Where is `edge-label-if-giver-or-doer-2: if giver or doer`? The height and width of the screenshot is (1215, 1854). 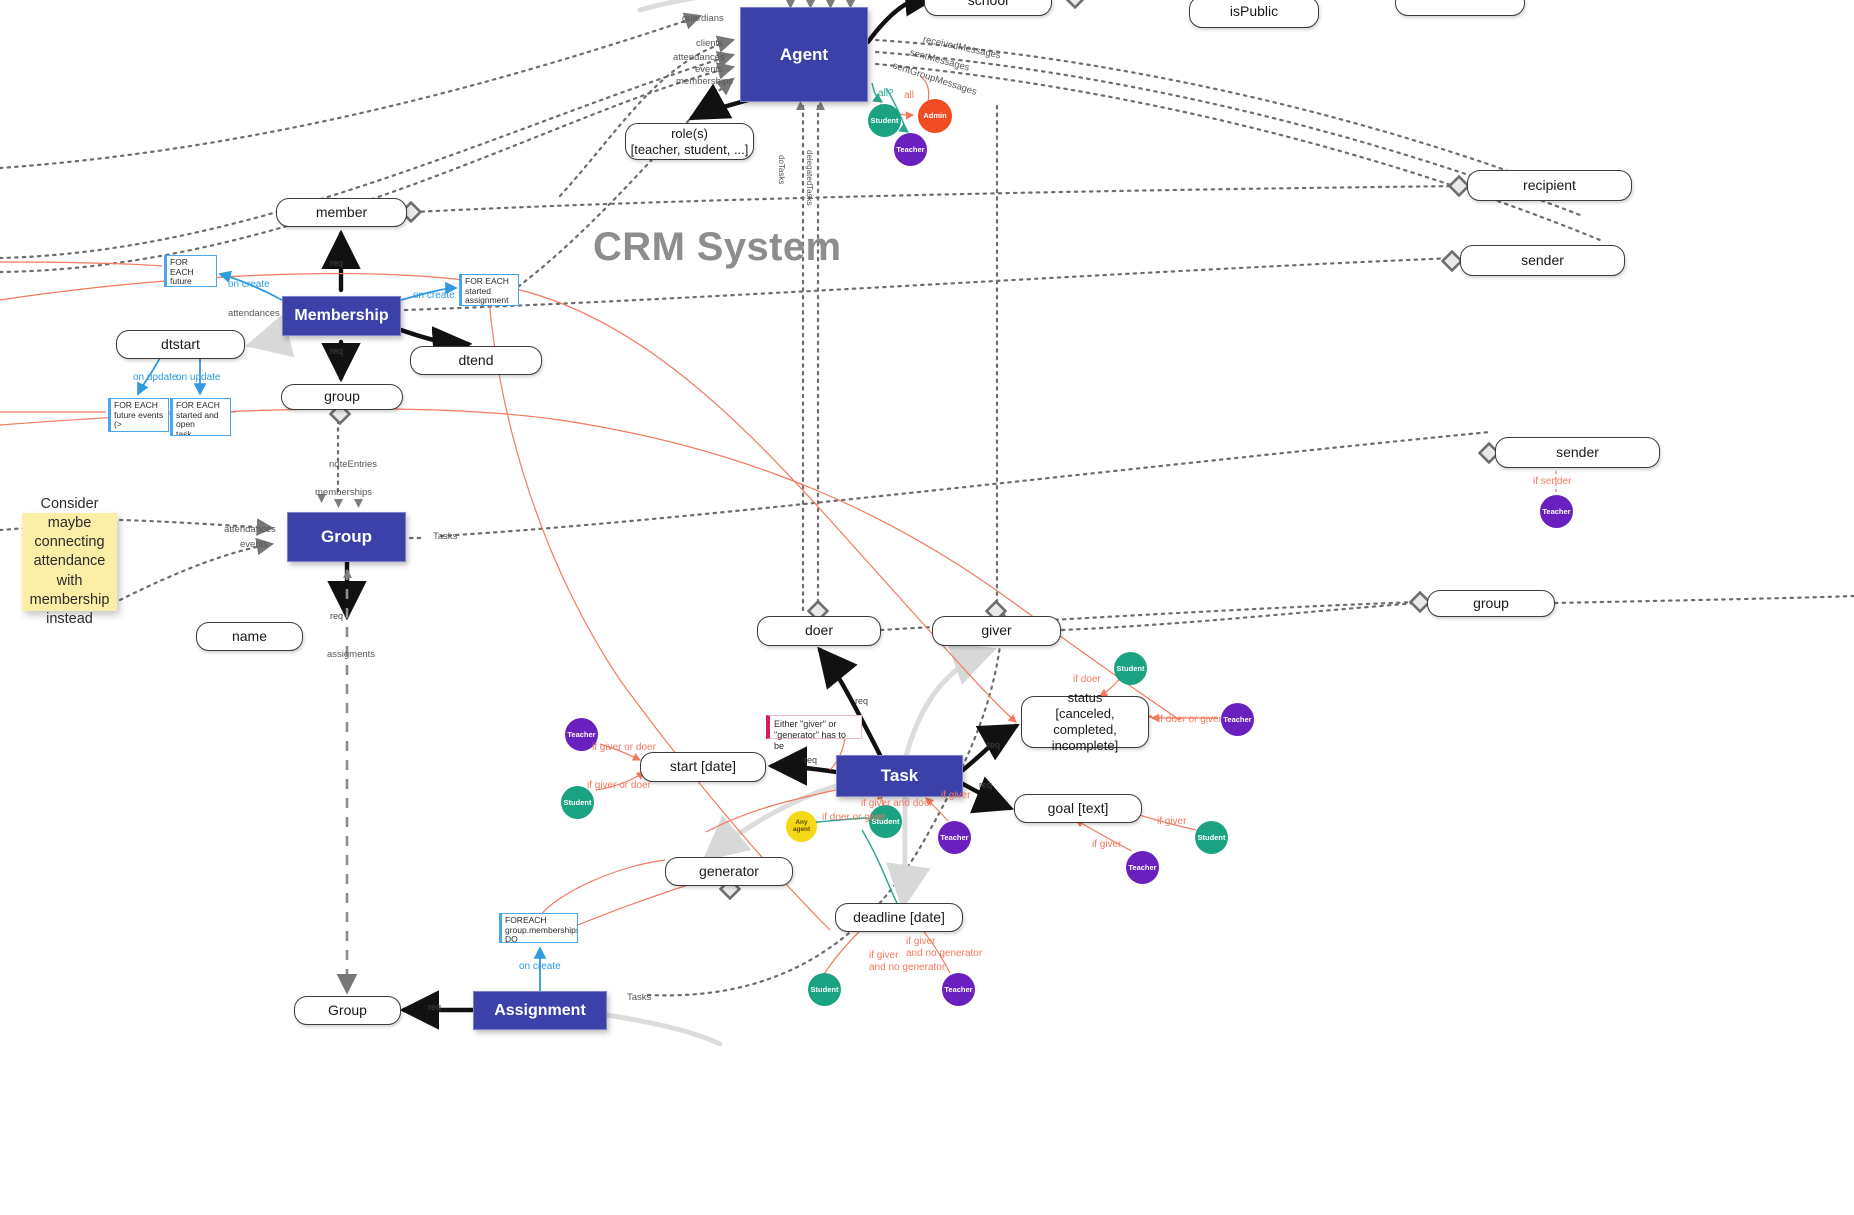 edge-label-if-giver-or-doer-2: if giver or doer is located at coordinates (619, 785).